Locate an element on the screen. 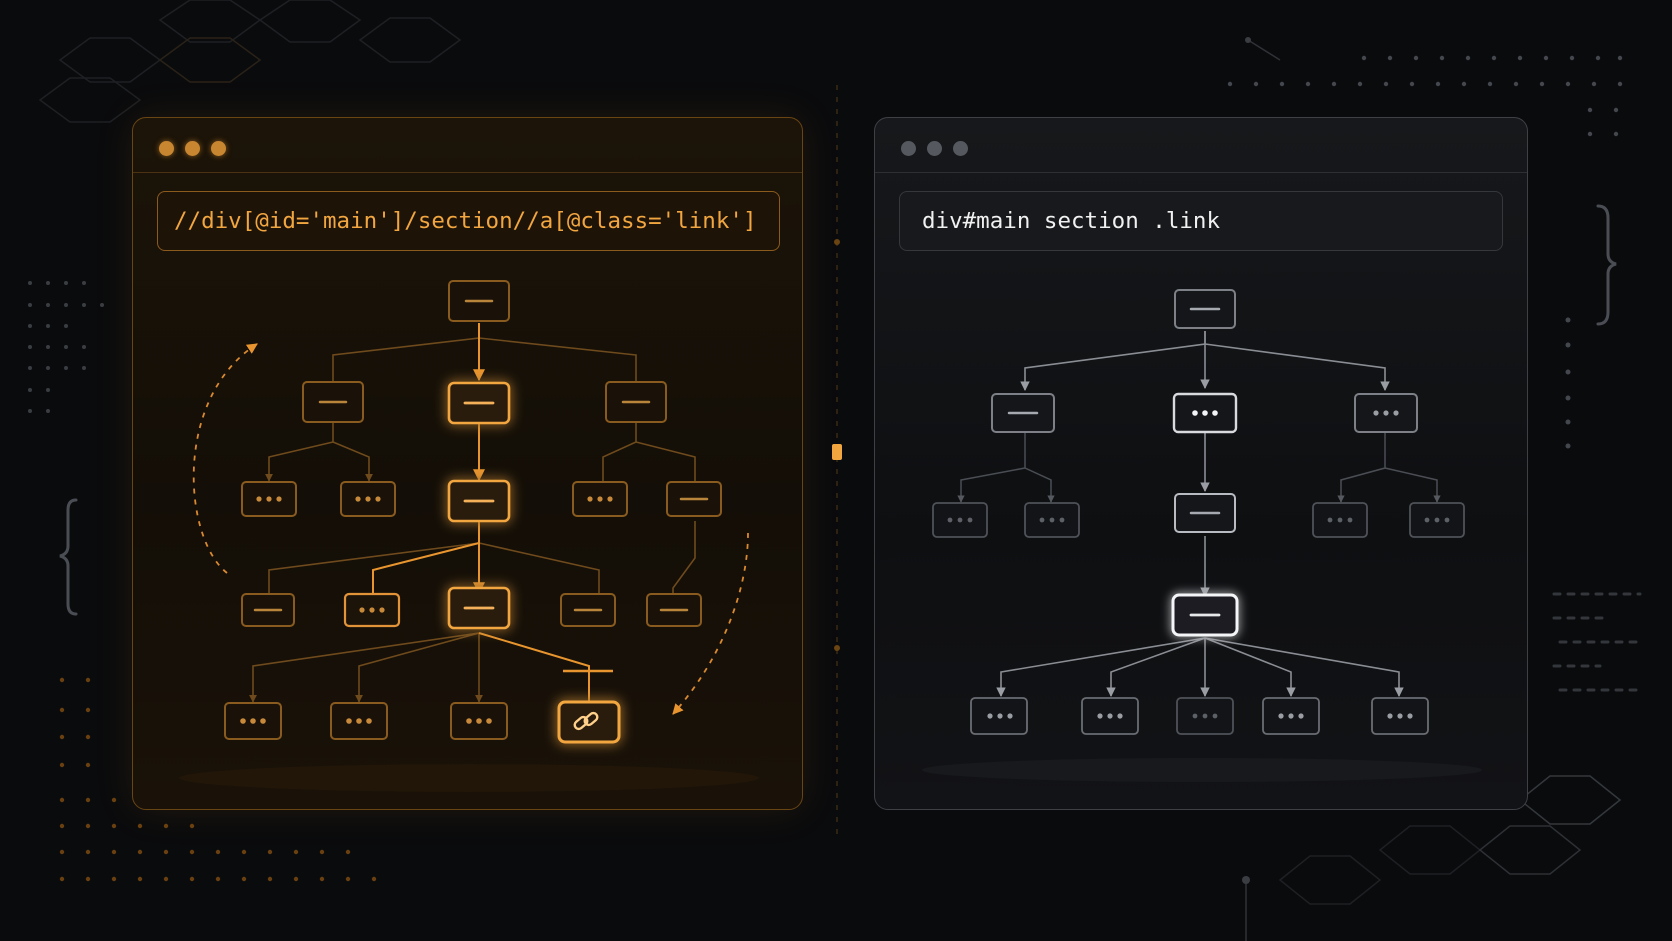 This screenshot has height=941, width=1672. splitter-handle is located at coordinates (837, 452).